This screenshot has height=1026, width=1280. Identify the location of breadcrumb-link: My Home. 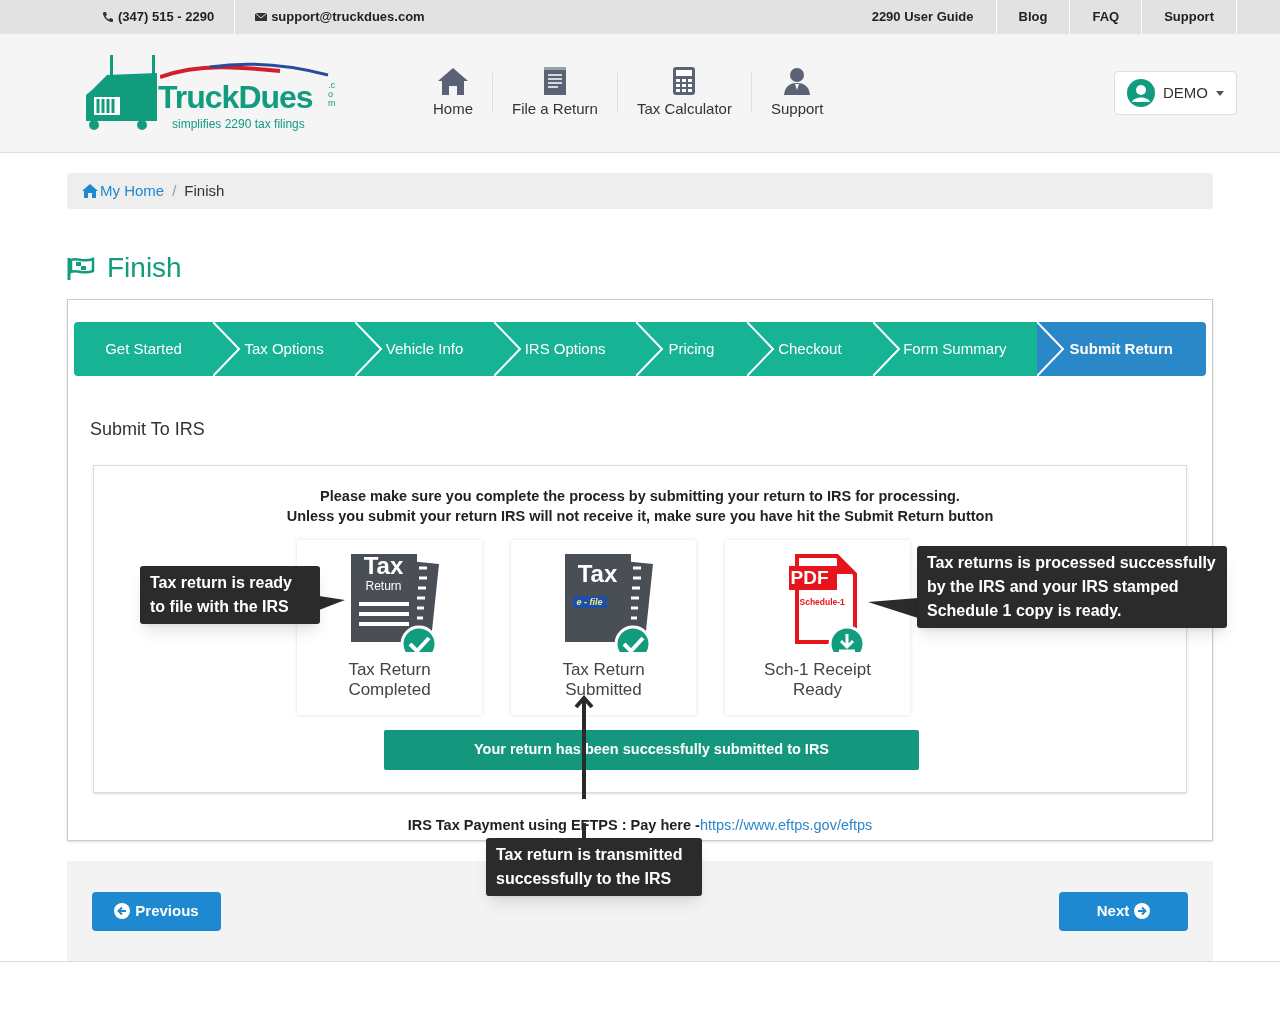
(132, 191).